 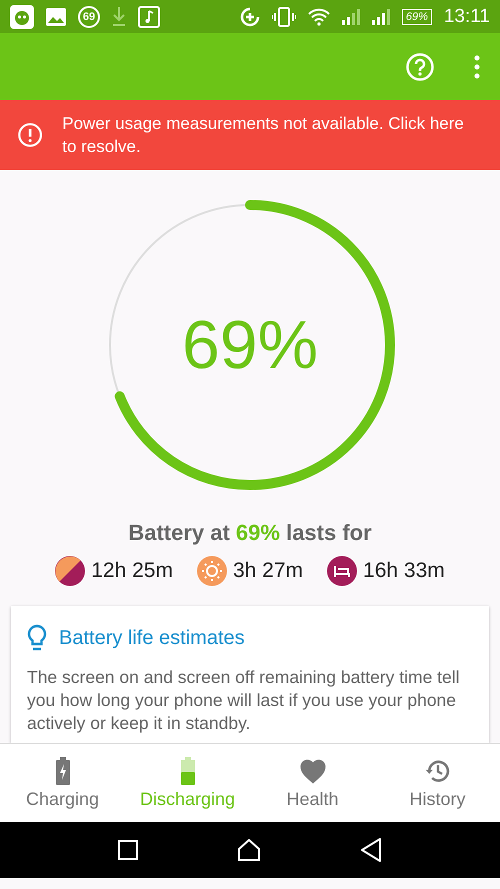 What do you see at coordinates (250, 345) in the screenshot?
I see `battery-percentage: 69%` at bounding box center [250, 345].